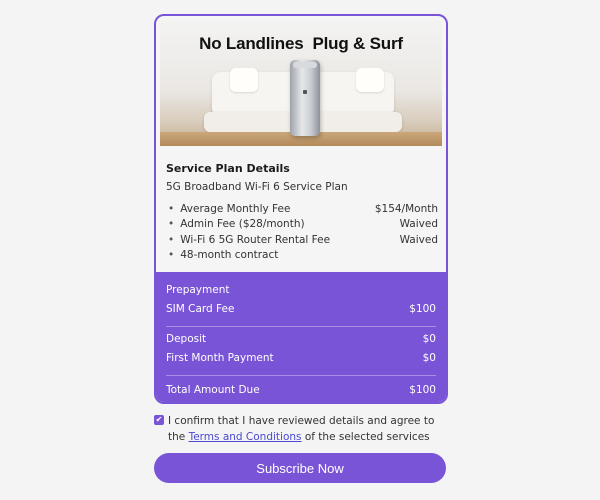 The width and height of the screenshot is (600, 500). Describe the element at coordinates (198, 290) in the screenshot. I see `prepayment-label: Prepayment` at that location.